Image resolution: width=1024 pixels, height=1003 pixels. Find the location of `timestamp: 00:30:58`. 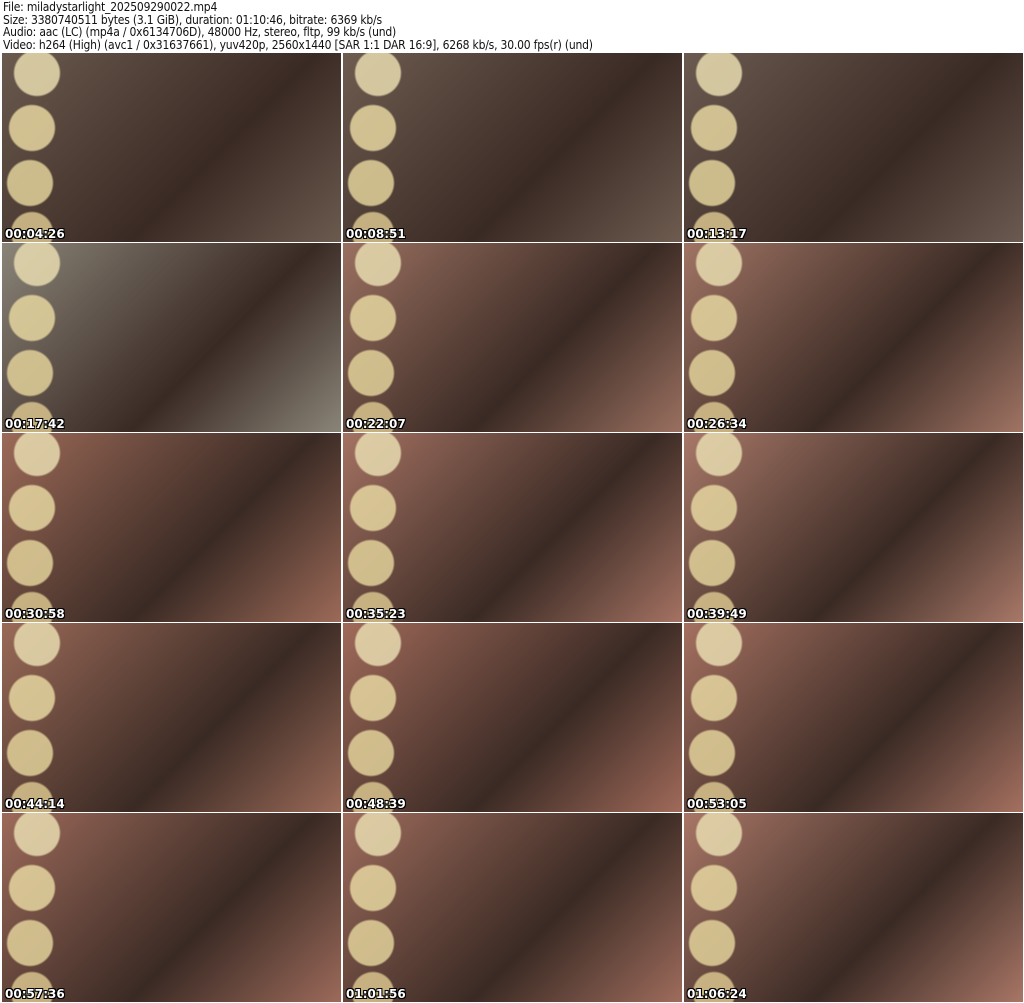

timestamp: 00:30:58 is located at coordinates (35, 614).